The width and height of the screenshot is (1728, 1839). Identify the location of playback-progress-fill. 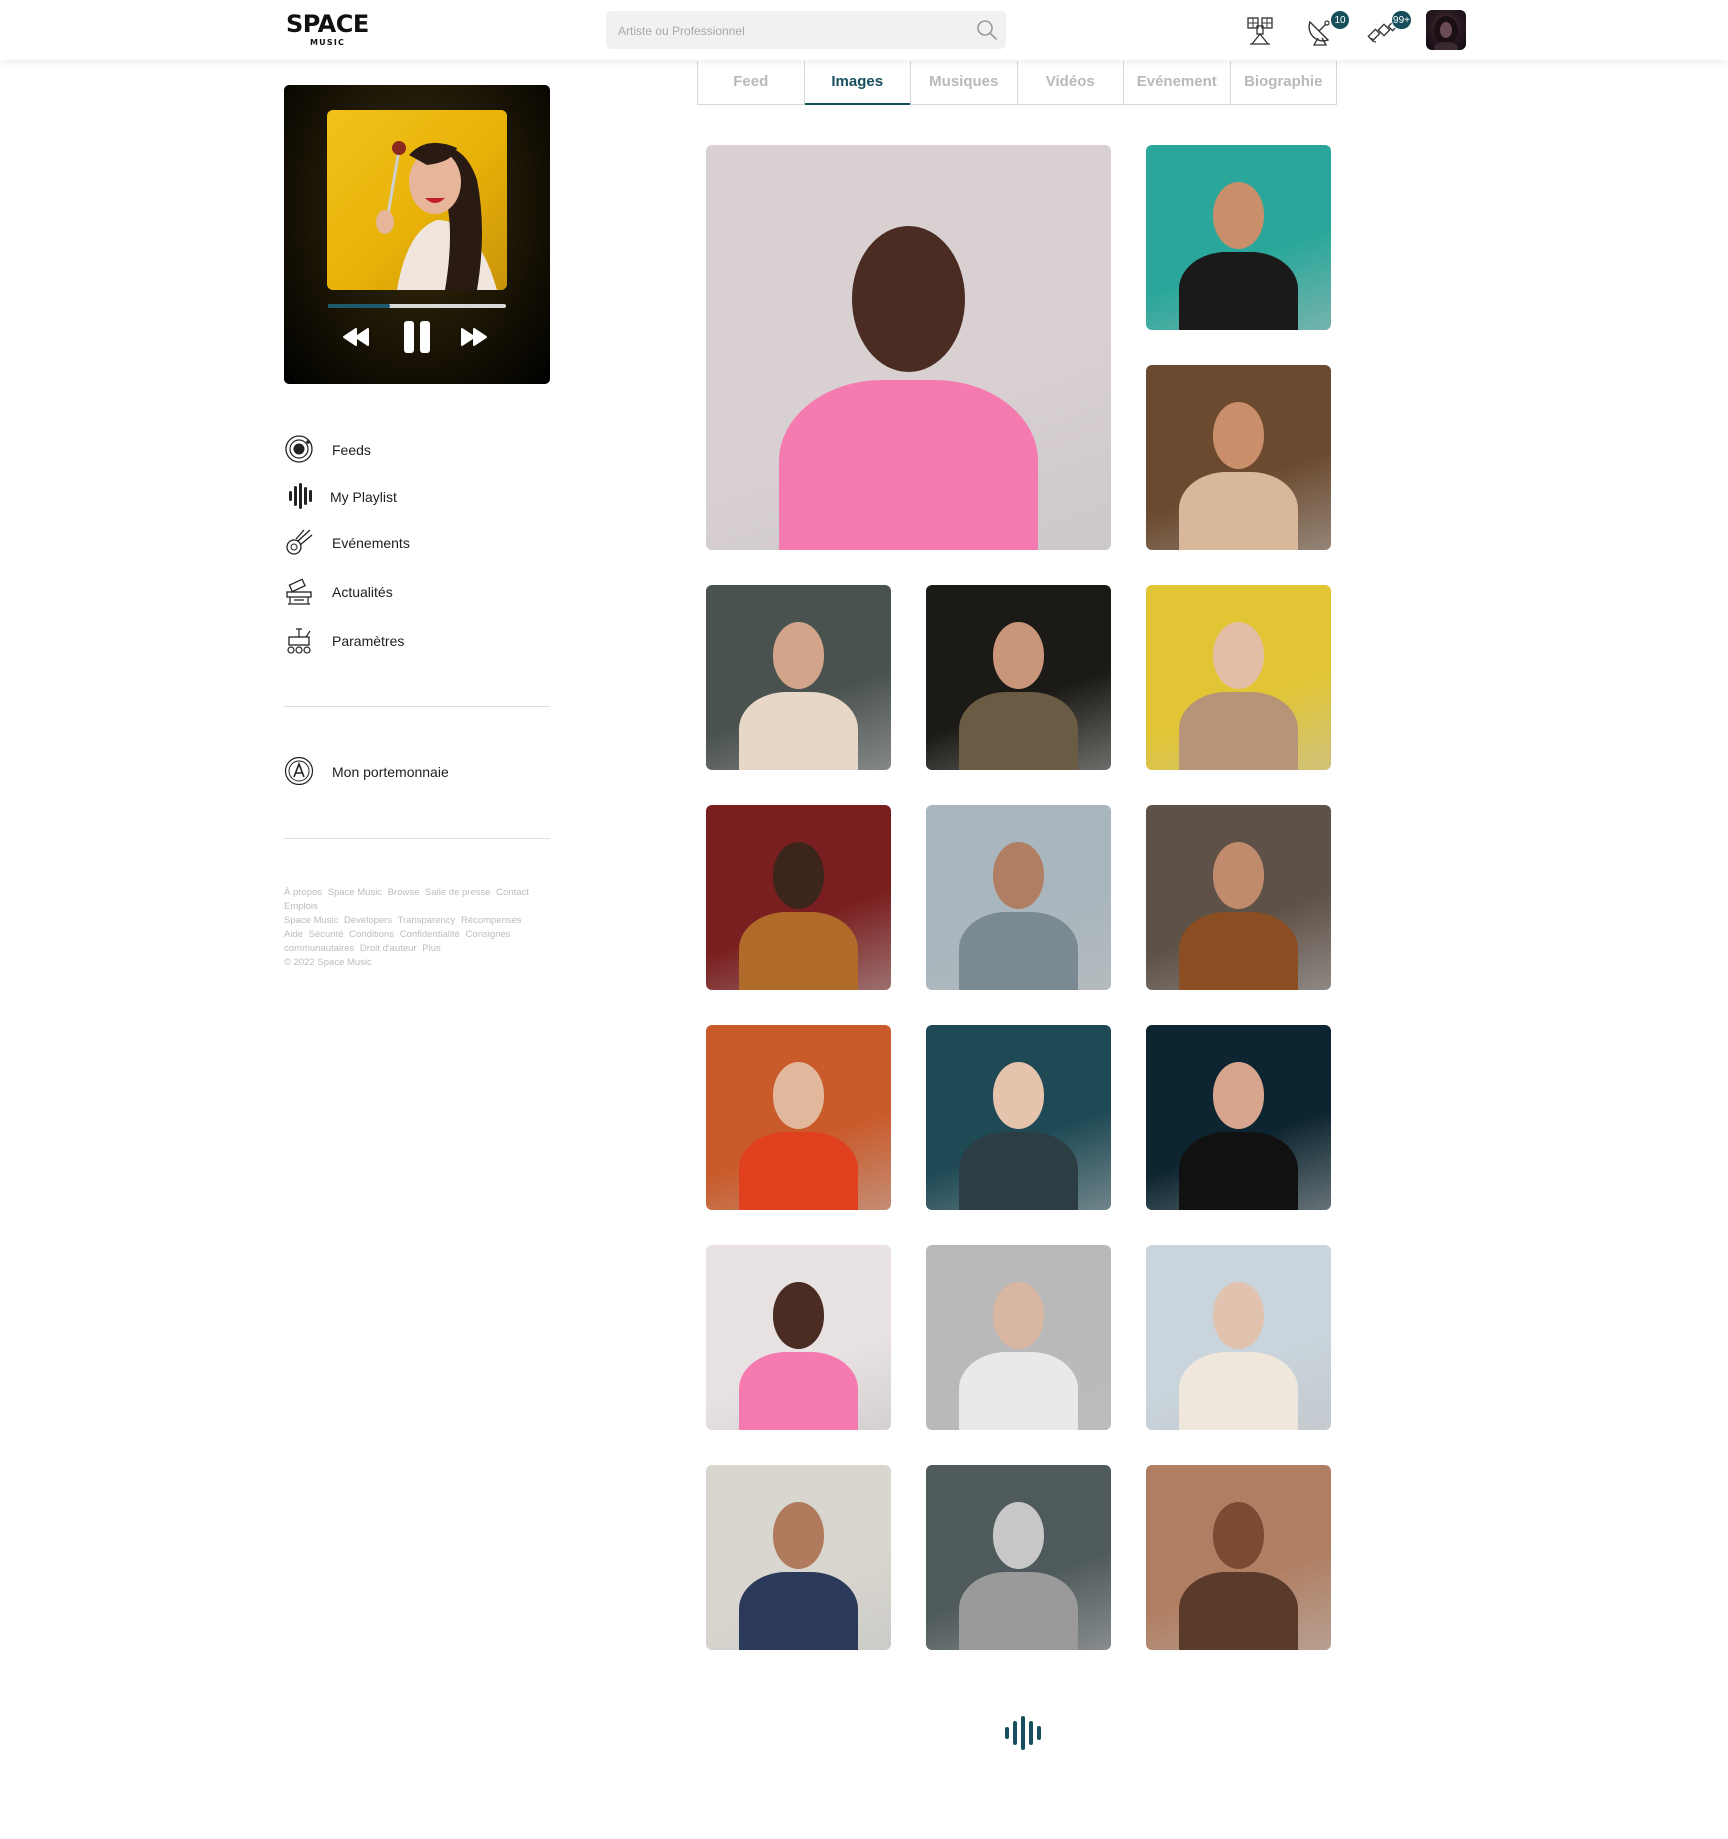
(359, 306).